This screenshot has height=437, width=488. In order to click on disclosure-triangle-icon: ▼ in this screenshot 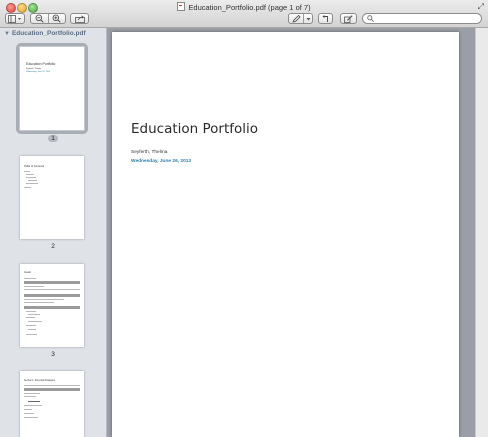, I will do `click(7, 34)`.